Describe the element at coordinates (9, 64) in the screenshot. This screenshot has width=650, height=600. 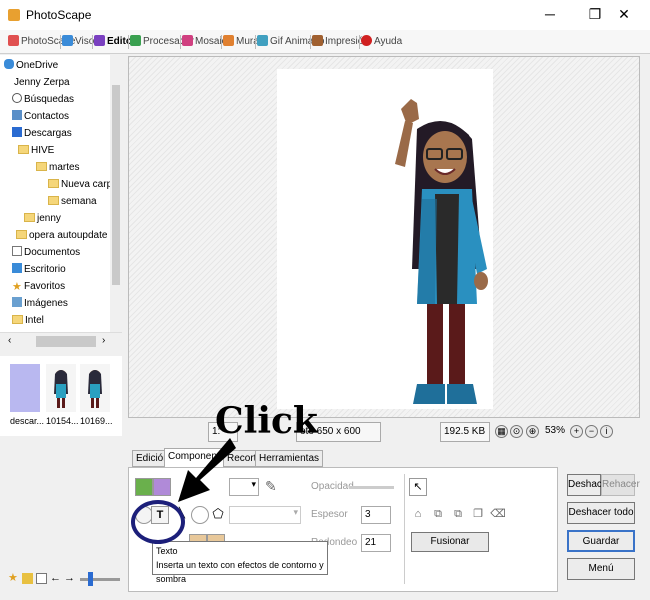
I see `cloud-icon` at that location.